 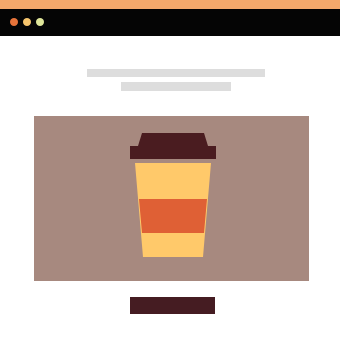 What do you see at coordinates (170, 22) in the screenshot?
I see `window-titlebar` at bounding box center [170, 22].